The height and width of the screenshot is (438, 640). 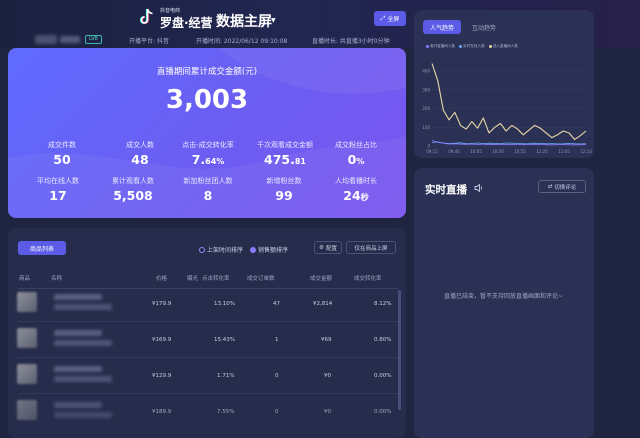 I want to click on click-conv-cell: 15.43%, so click(x=224, y=340).